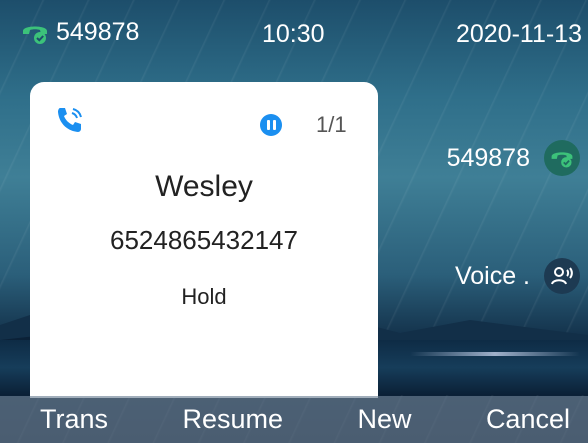  What do you see at coordinates (518, 34) in the screenshot?
I see `status-date: 2020-11-13` at bounding box center [518, 34].